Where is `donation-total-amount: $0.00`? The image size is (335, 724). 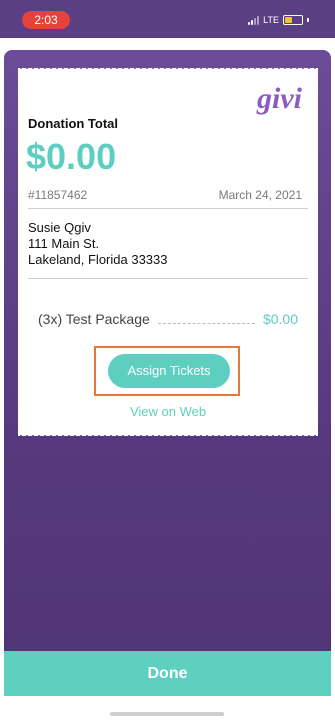
donation-total-amount: $0.00 is located at coordinates (71, 156).